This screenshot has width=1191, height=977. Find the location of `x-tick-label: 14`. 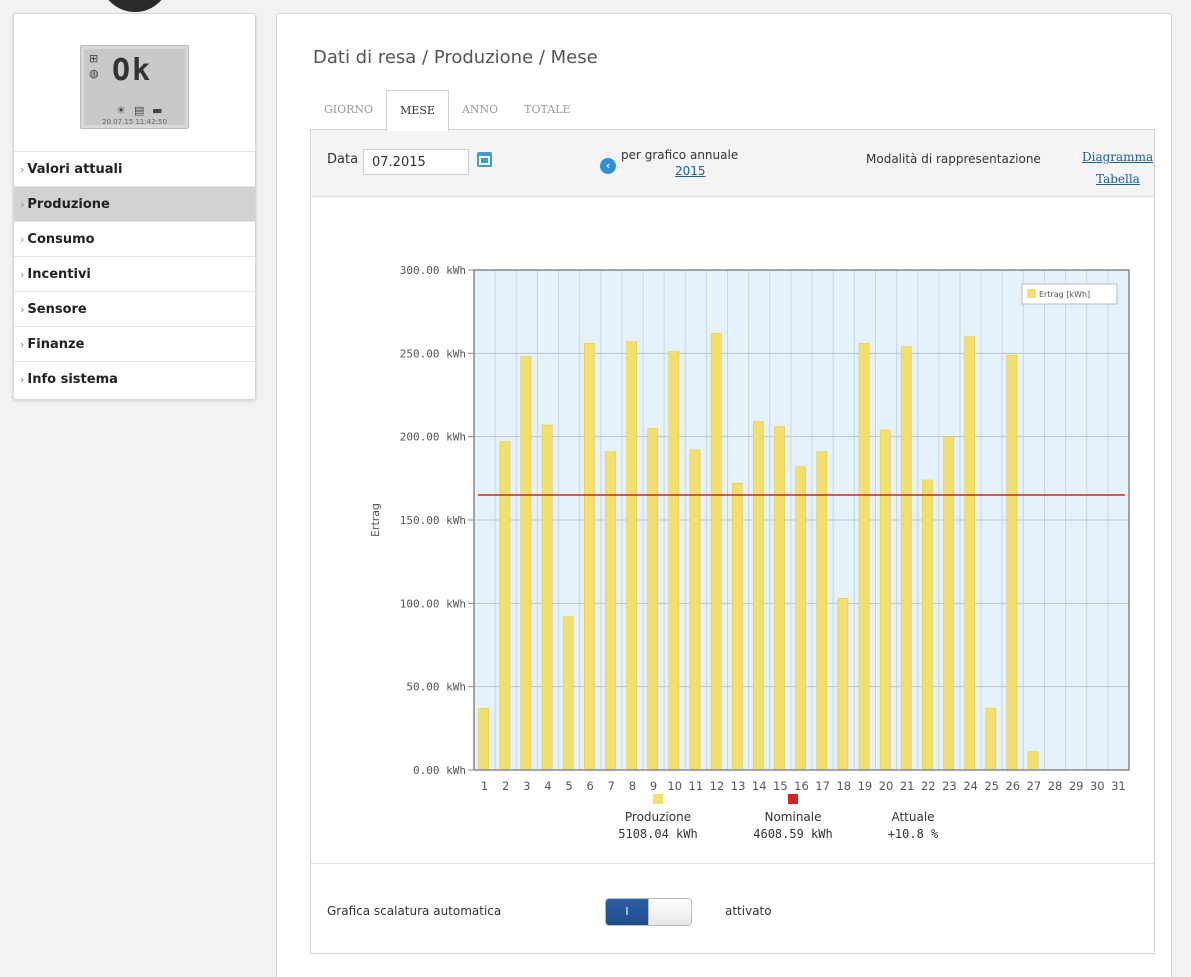

x-tick-label: 14 is located at coordinates (759, 786).